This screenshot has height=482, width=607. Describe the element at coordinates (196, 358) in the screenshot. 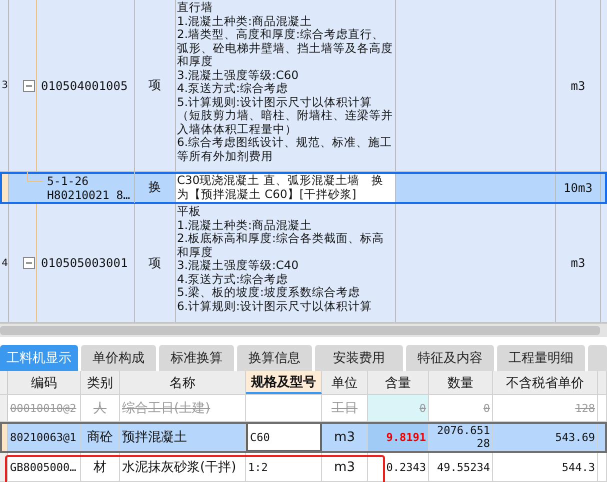

I see `tab: 标准换算` at that location.